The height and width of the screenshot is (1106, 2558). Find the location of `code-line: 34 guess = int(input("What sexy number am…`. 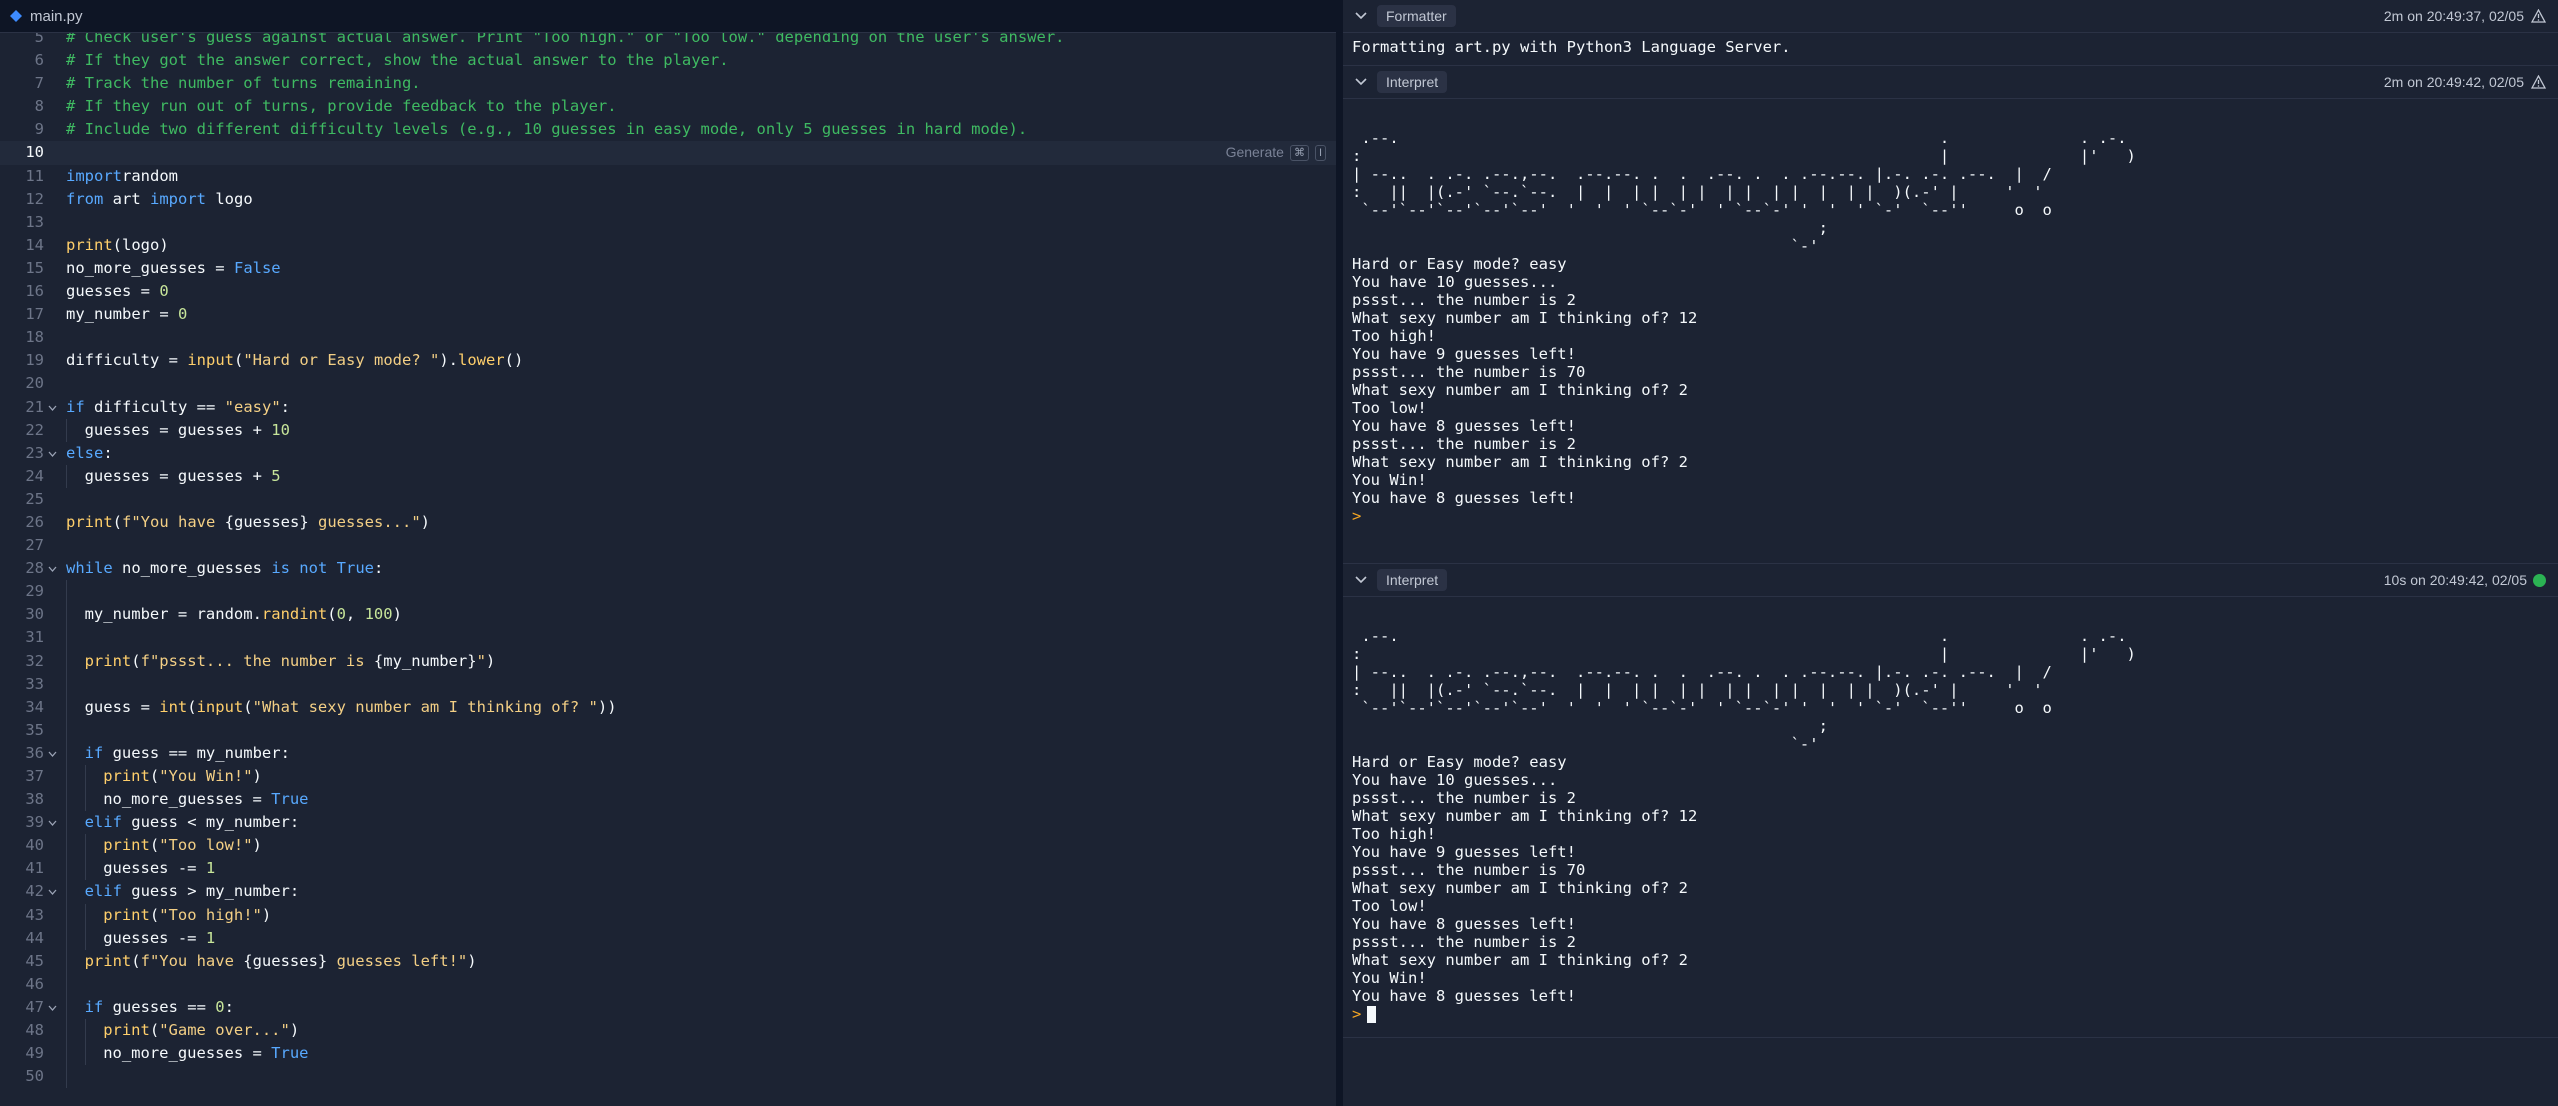

code-line: 34 guess = int(input("What sexy number am… is located at coordinates (668, 707).